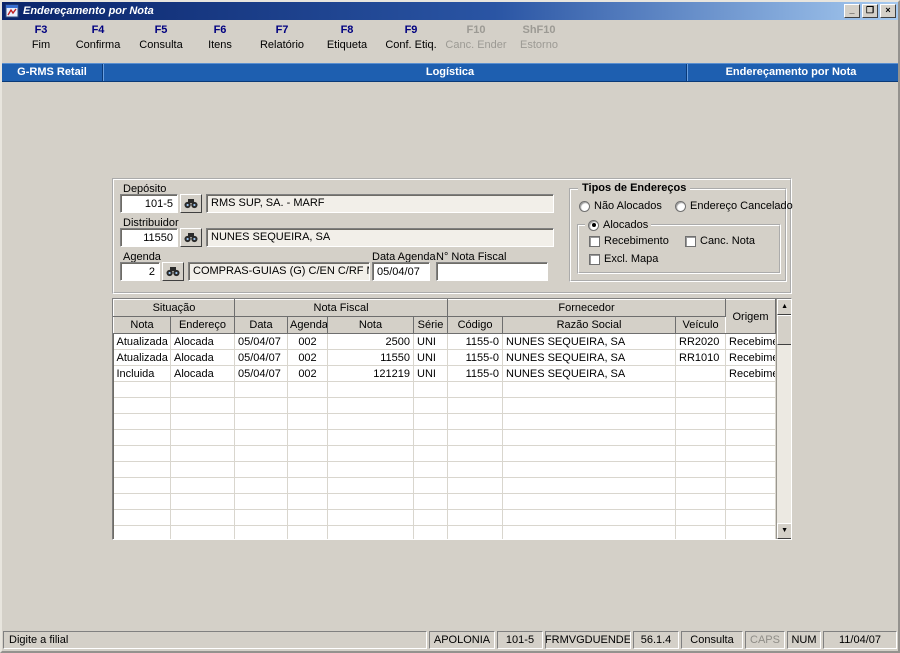  I want to click on distribuidor-lookup-button, so click(191, 237).